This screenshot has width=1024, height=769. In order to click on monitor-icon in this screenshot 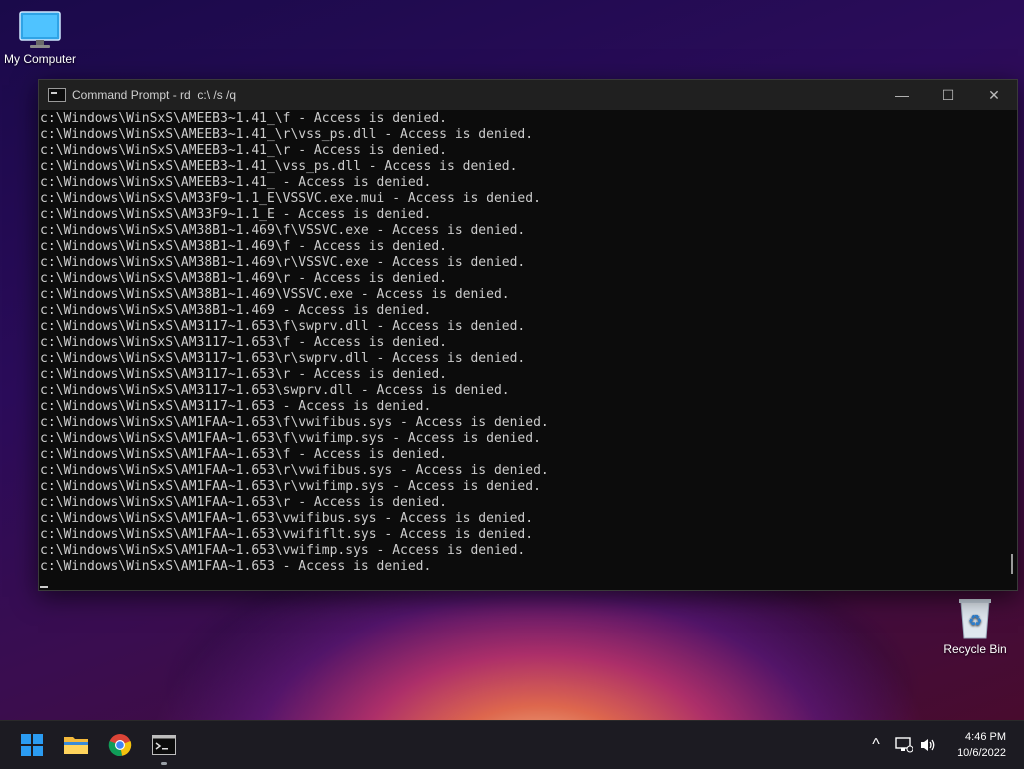, I will do `click(40, 29)`.